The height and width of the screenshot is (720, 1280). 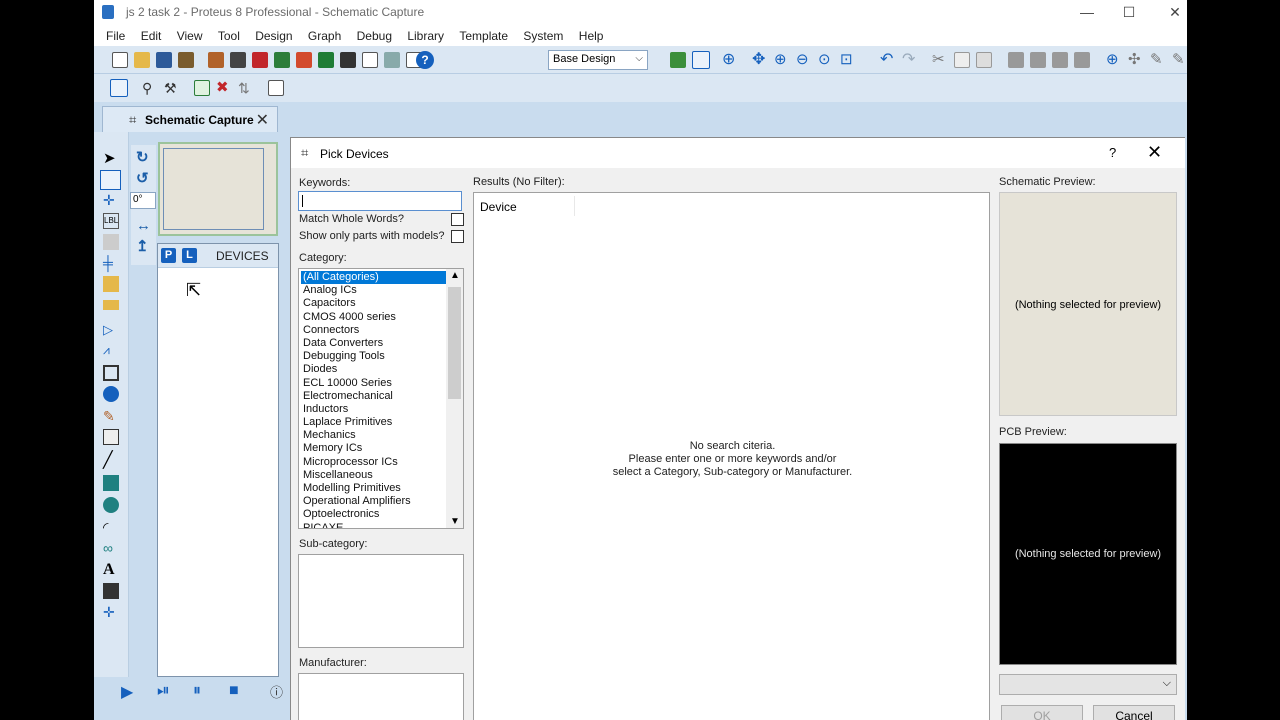 What do you see at coordinates (111, 548) in the screenshot?
I see `path-icon: ∞` at bounding box center [111, 548].